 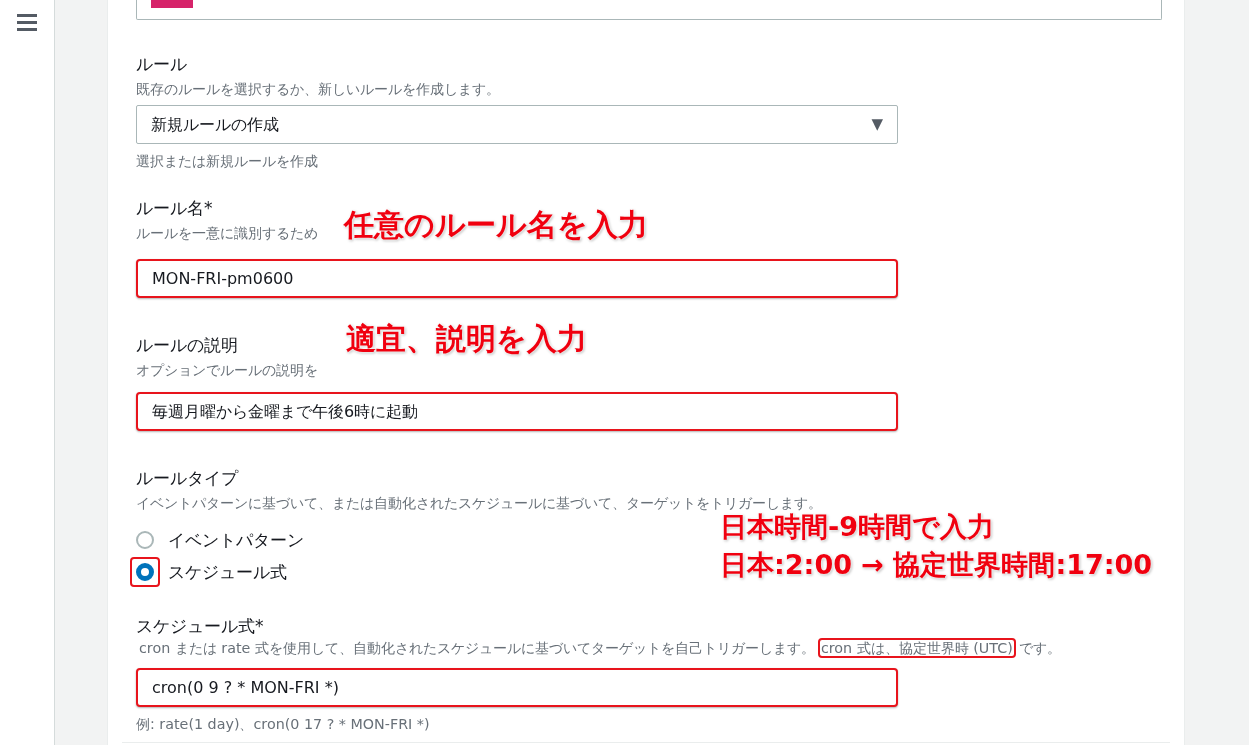 What do you see at coordinates (517, 411) in the screenshot?
I see `input-field: 毎週月曜から金曜まで午後6時に起動` at bounding box center [517, 411].